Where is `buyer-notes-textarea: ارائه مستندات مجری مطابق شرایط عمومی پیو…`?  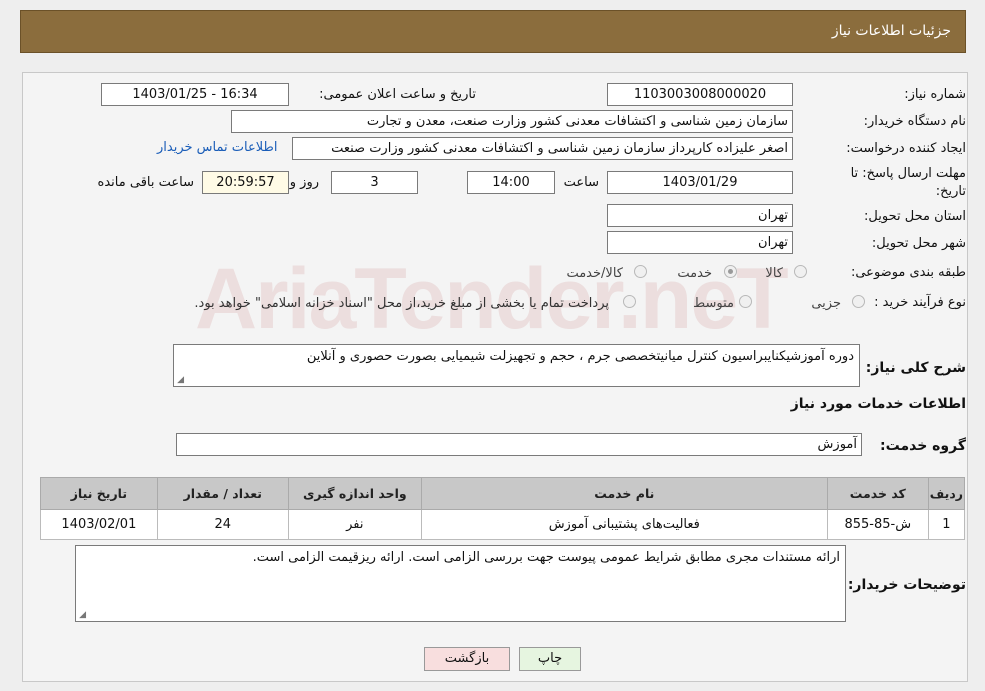
buyer-notes-textarea: ارائه مستندات مجری مطابق شرایط عمومی پیو… is located at coordinates (460, 583).